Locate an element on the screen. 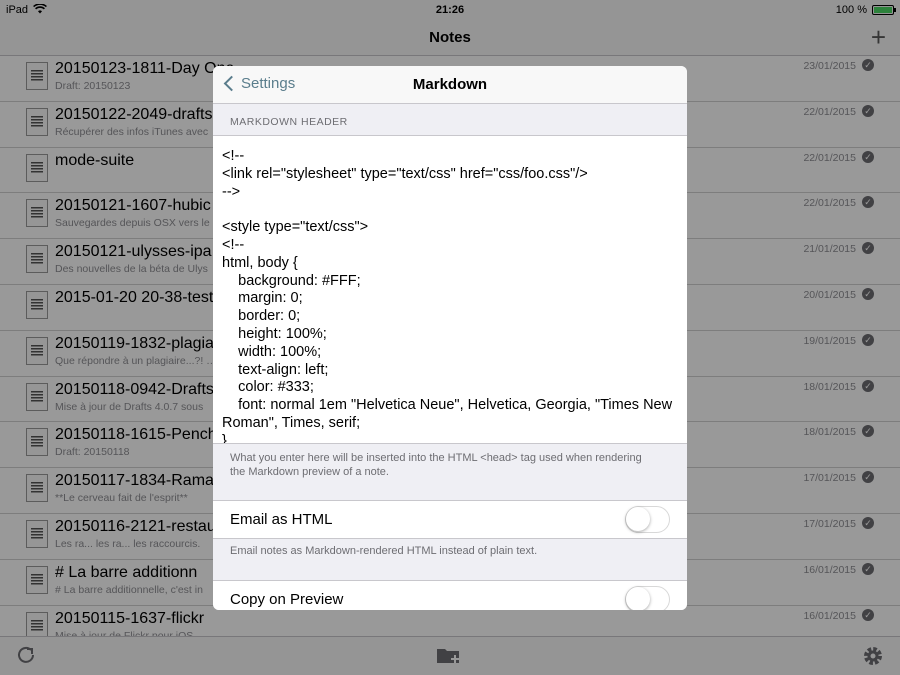 The height and width of the screenshot is (675, 900). modal-title: Markdown is located at coordinates (450, 84).